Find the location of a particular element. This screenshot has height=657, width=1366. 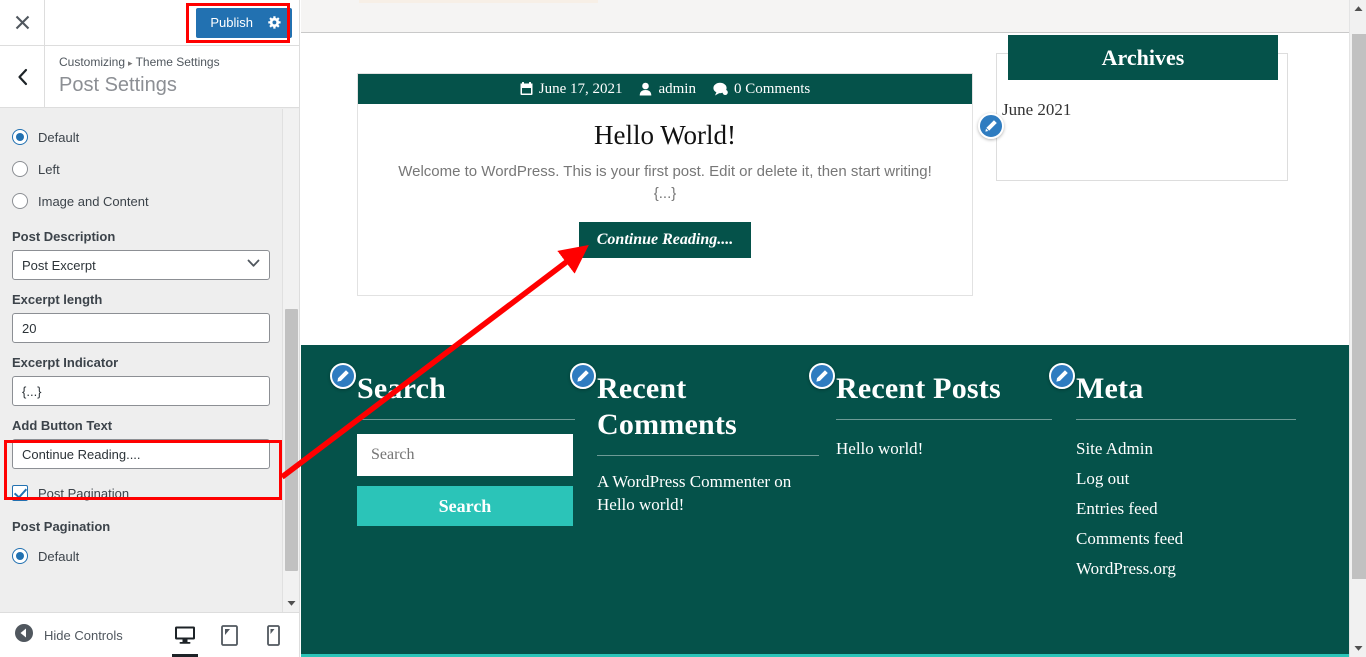

radio-layout-default: Default is located at coordinates (150, 137).